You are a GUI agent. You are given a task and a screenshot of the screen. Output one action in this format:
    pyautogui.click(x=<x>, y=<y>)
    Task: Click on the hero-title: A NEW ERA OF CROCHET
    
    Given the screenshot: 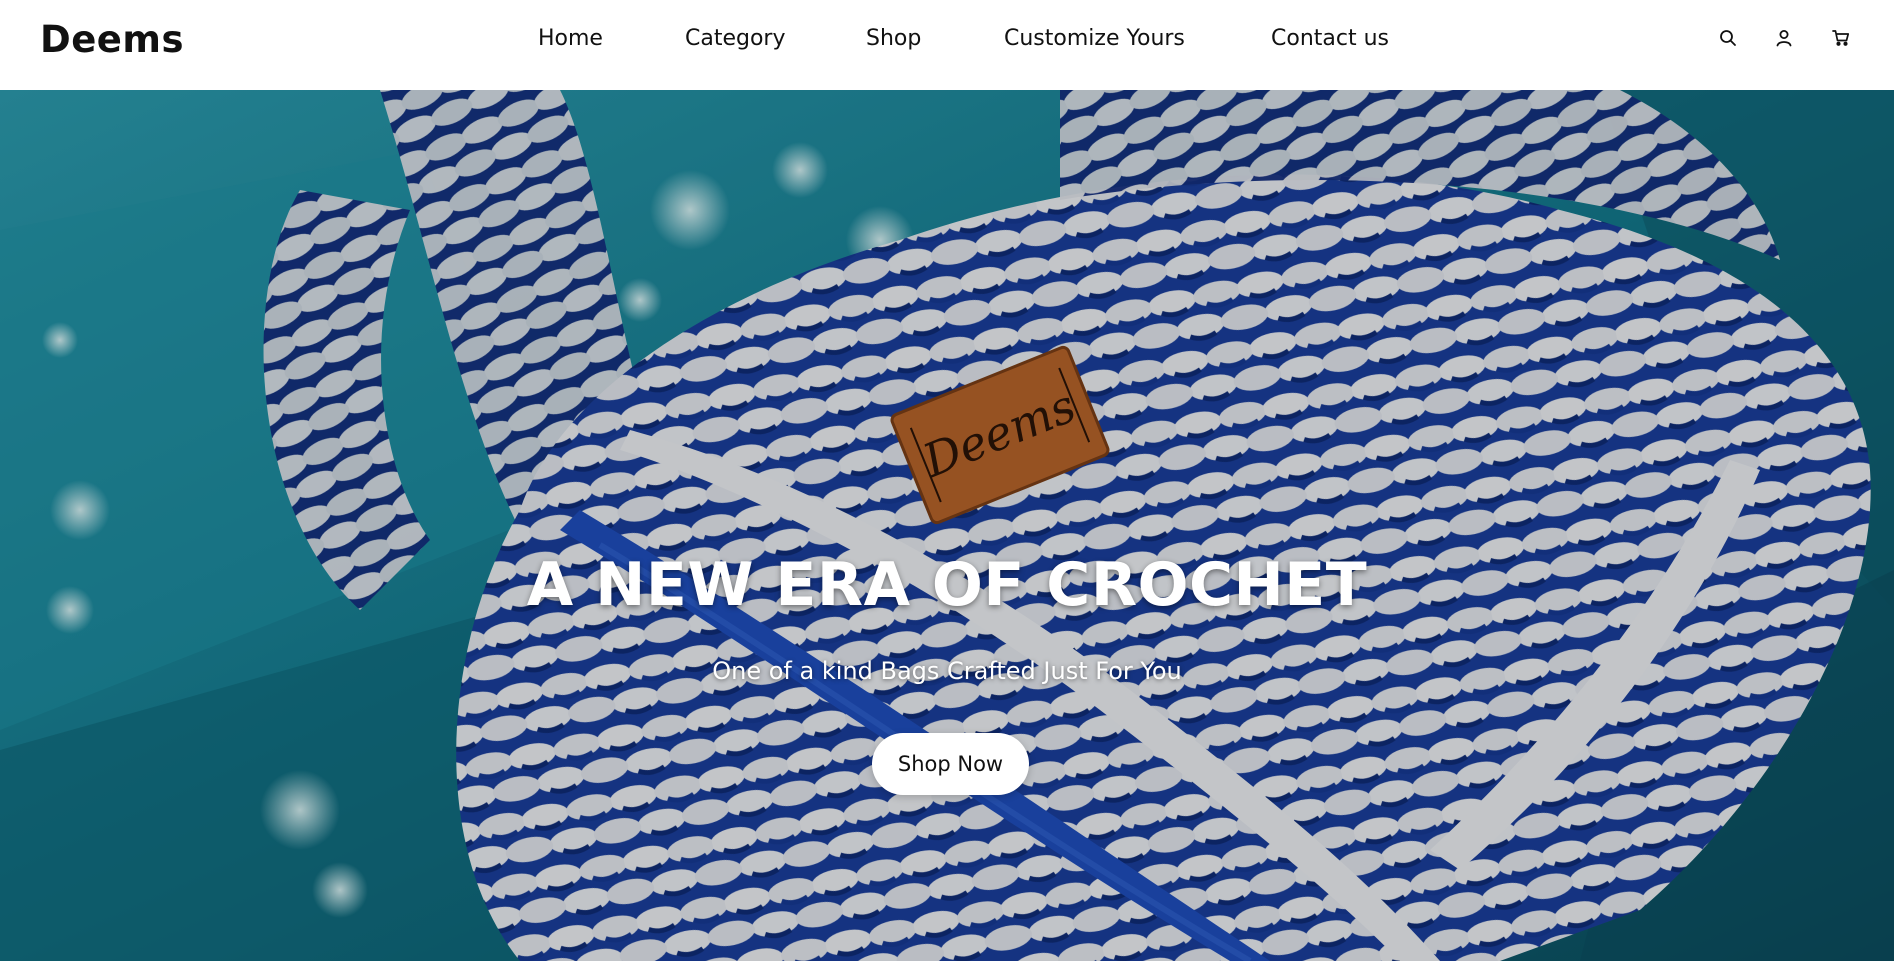 What is the action you would take?
    pyautogui.click(x=947, y=585)
    